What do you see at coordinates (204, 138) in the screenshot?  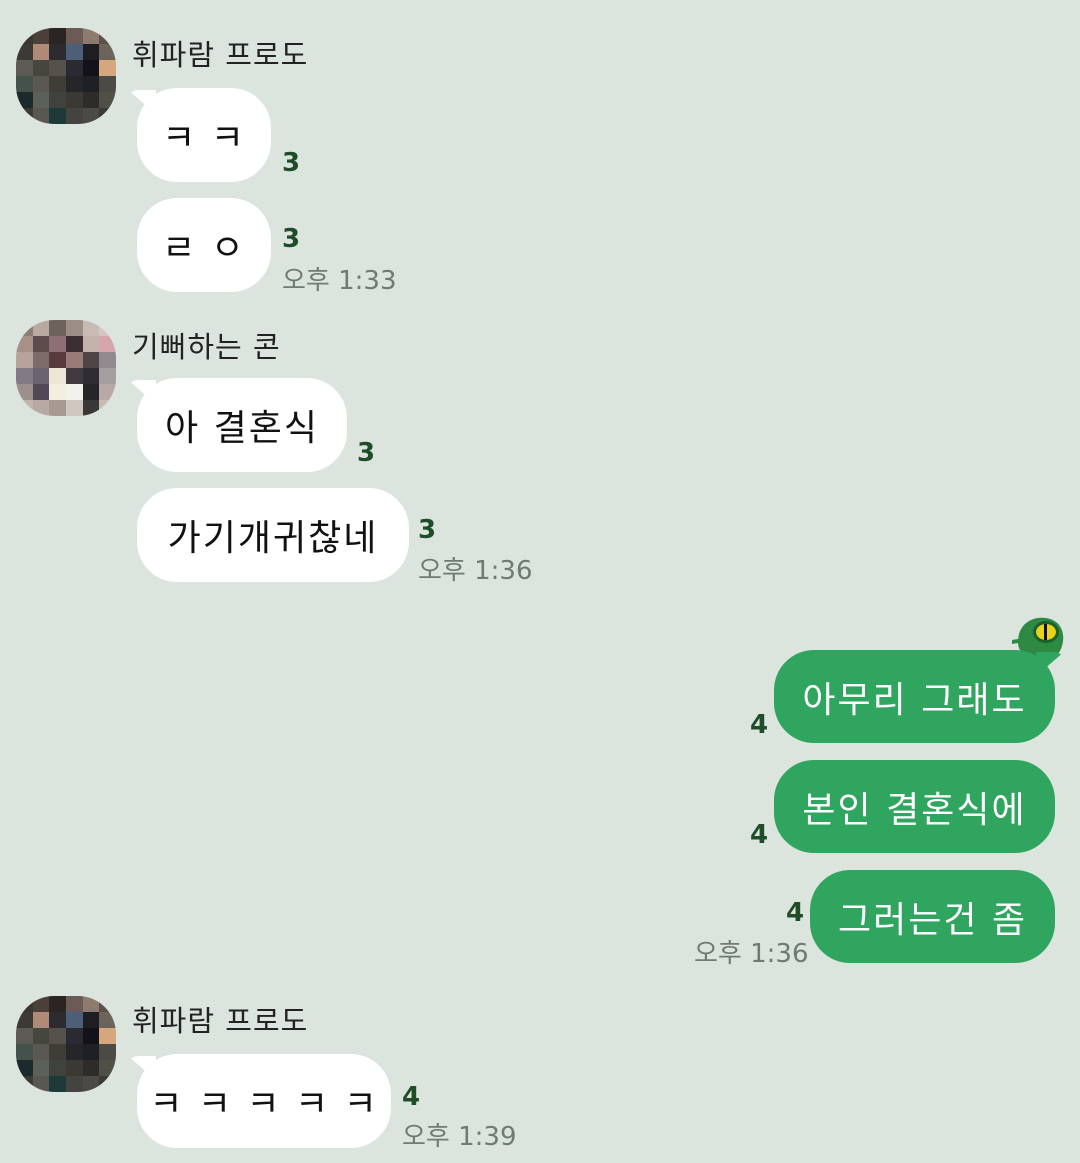 I see `message-text: ㅋ ㅋ` at bounding box center [204, 138].